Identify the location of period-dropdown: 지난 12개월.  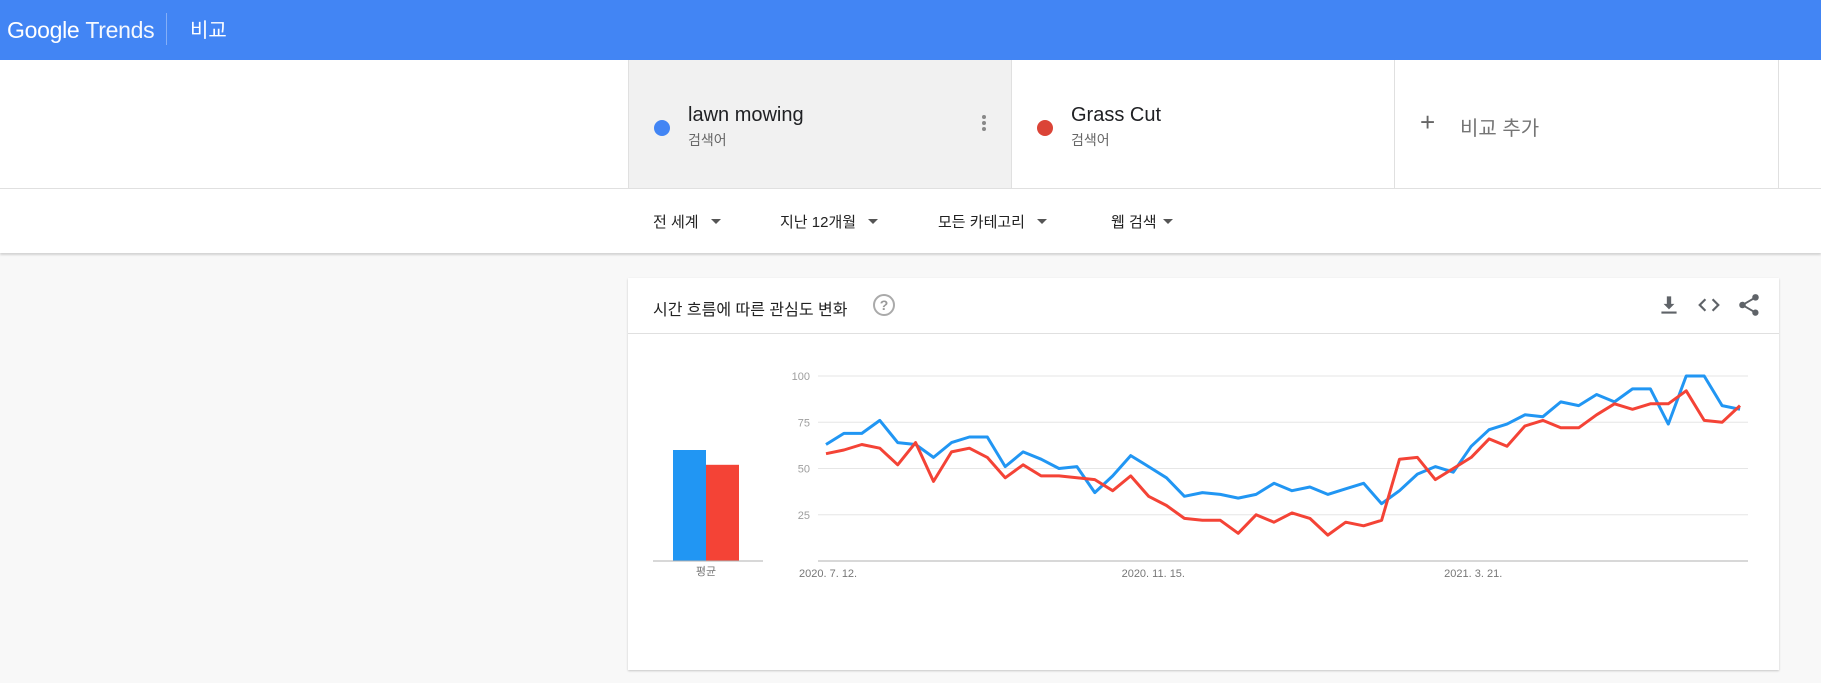
(829, 221).